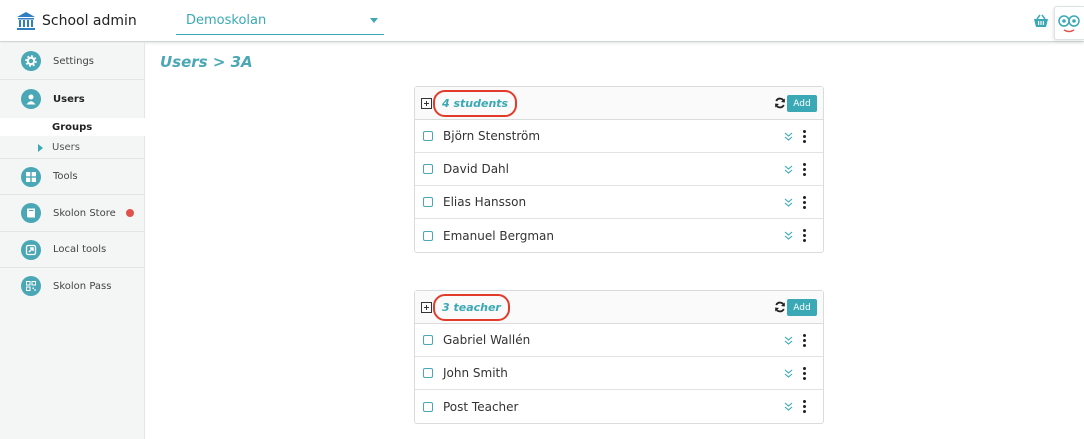 This screenshot has width=1084, height=439. What do you see at coordinates (40, 147) in the screenshot?
I see `caret-right-icon` at bounding box center [40, 147].